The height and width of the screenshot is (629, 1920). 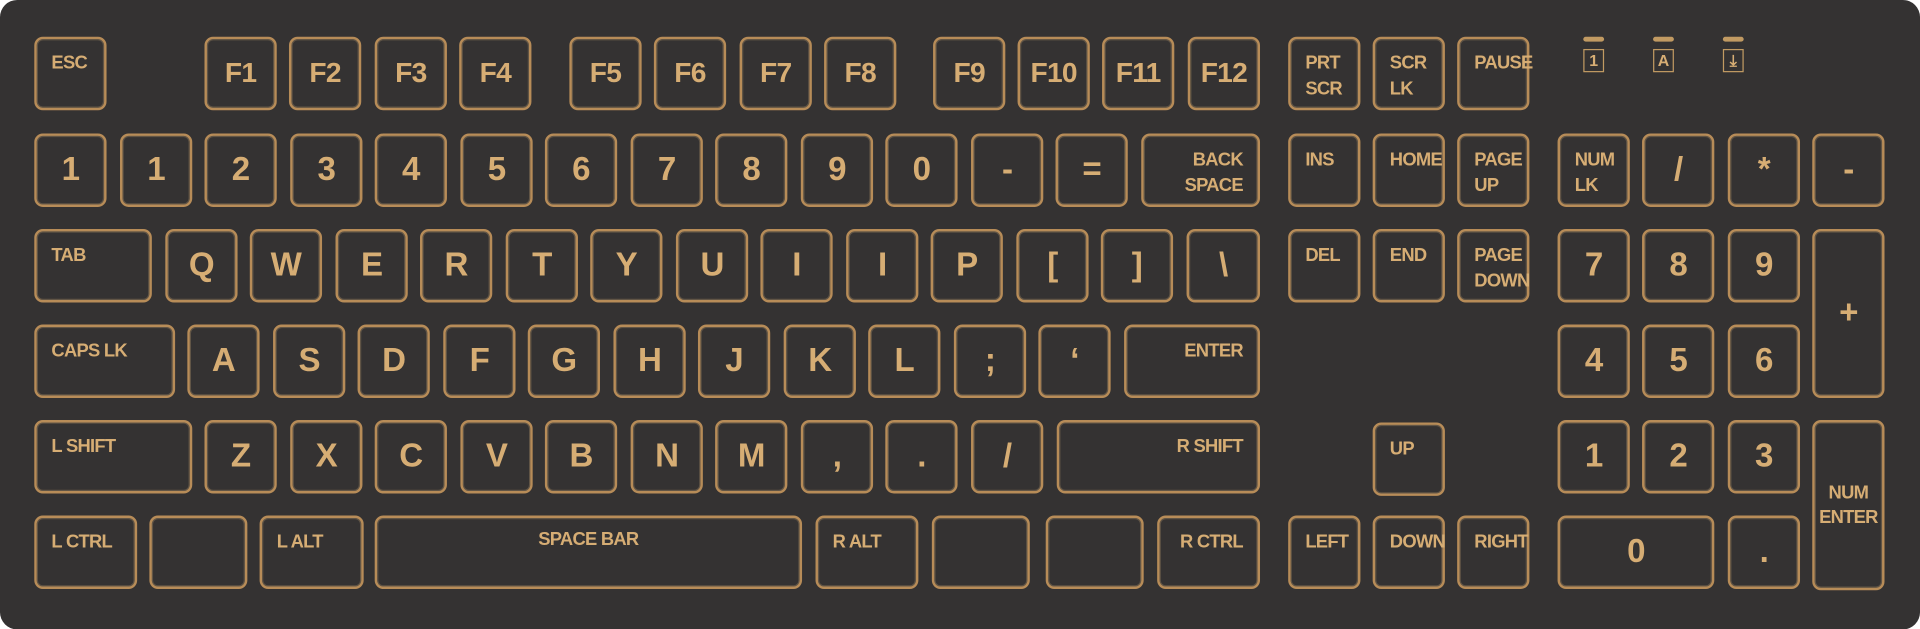 I want to click on key-r: R, so click(x=456, y=265).